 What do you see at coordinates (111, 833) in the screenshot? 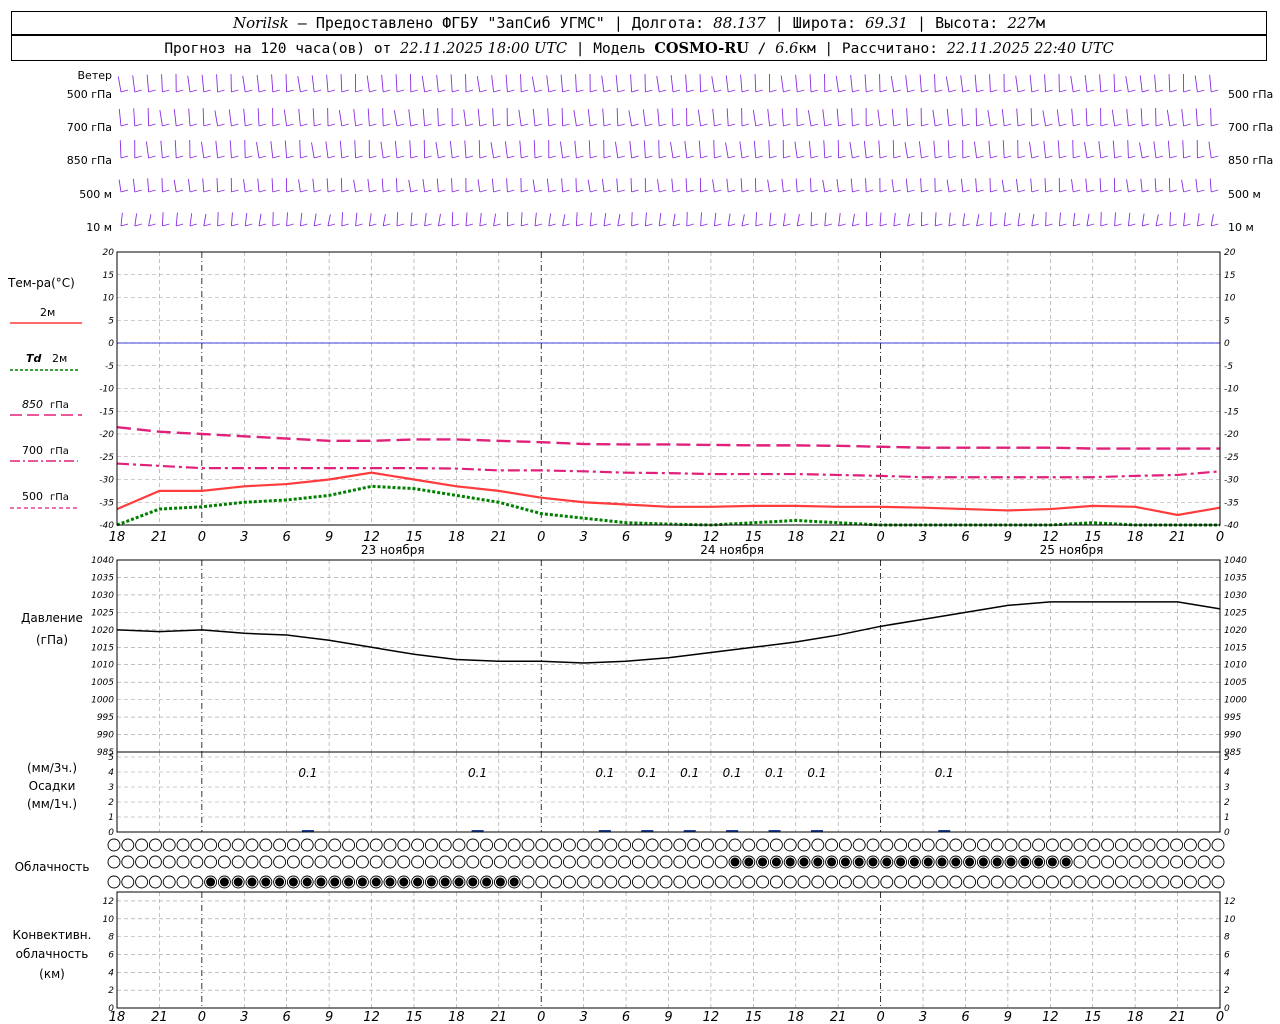
I see `precip-ytick-left: 0` at bounding box center [111, 833].